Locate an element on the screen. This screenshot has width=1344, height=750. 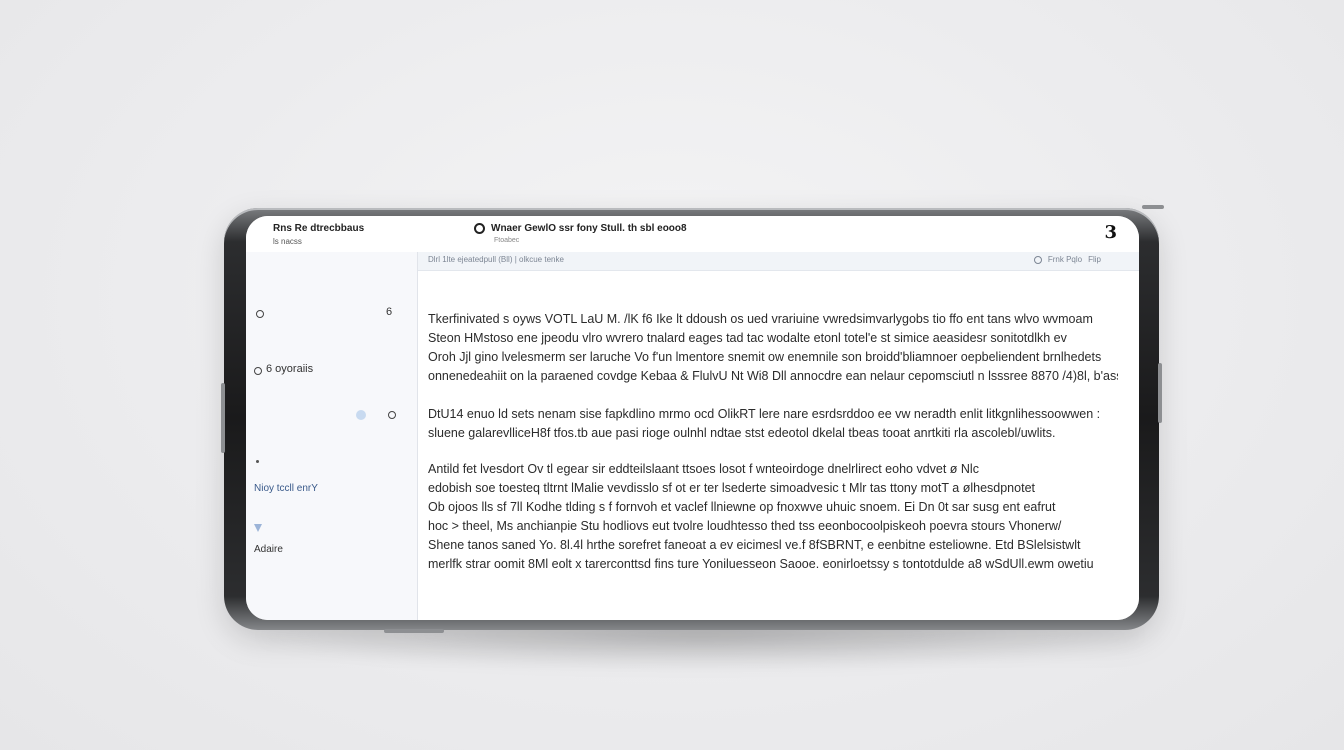
document-title: Wnaer GewlO ssr fony Stull. th sbl eooo8 is located at coordinates (580, 228).